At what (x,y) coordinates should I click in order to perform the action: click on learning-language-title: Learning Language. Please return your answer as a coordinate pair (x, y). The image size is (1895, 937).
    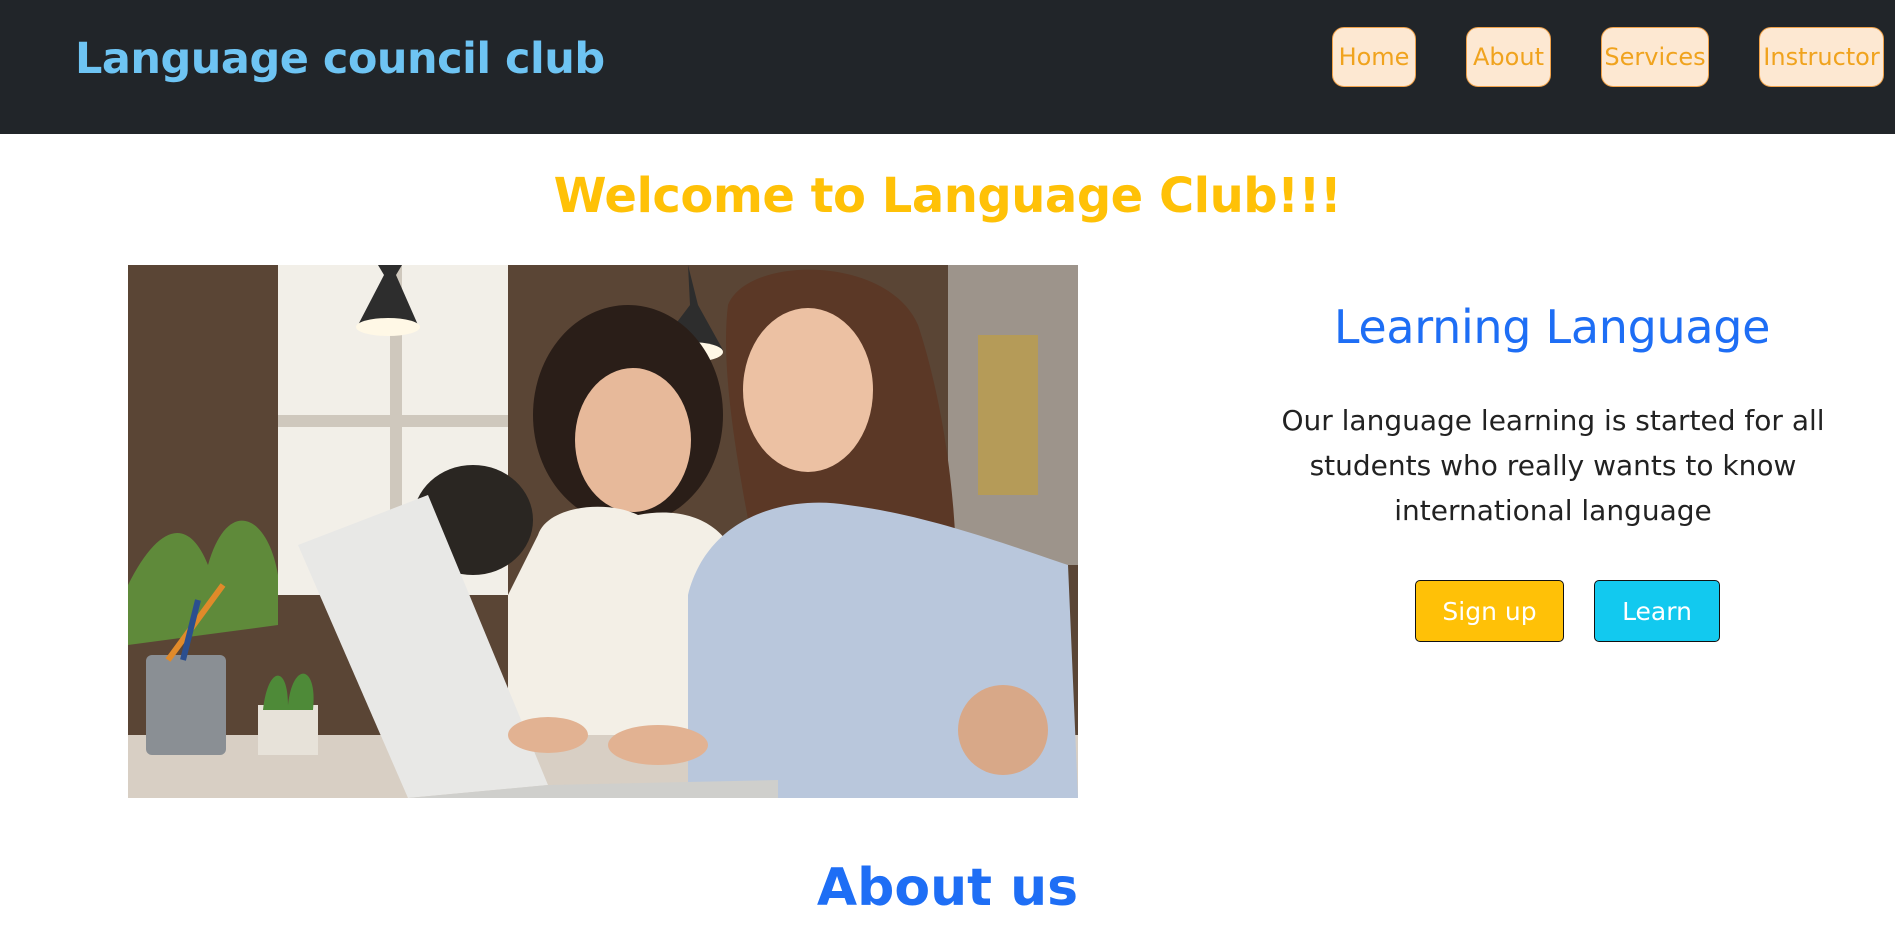
    Looking at the image, I should click on (1552, 327).